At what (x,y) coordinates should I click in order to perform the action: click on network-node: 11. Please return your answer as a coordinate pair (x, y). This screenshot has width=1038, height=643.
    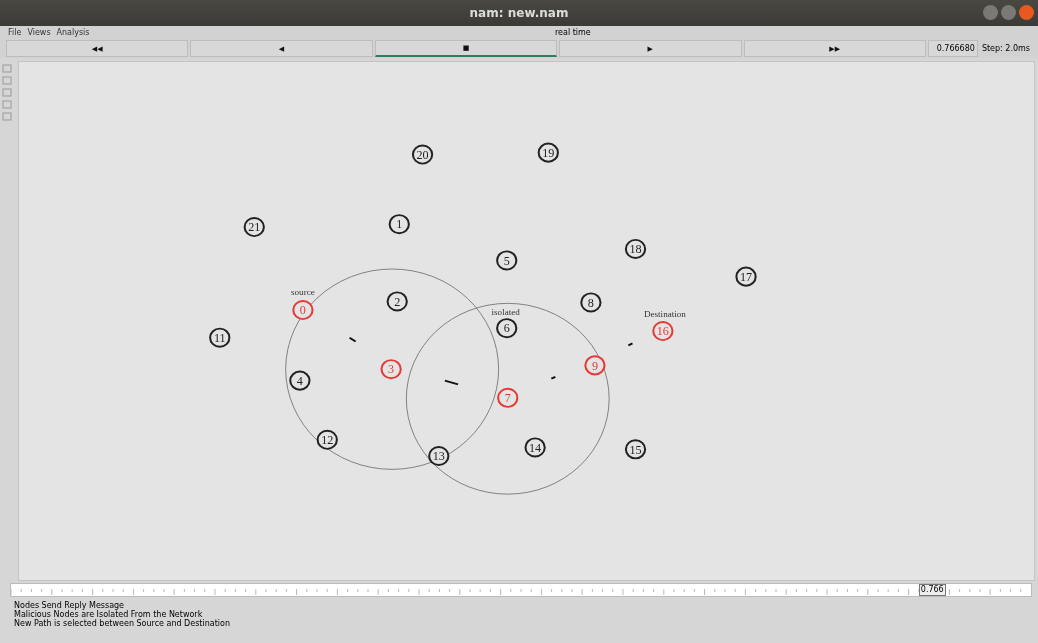
    Looking at the image, I should click on (220, 337).